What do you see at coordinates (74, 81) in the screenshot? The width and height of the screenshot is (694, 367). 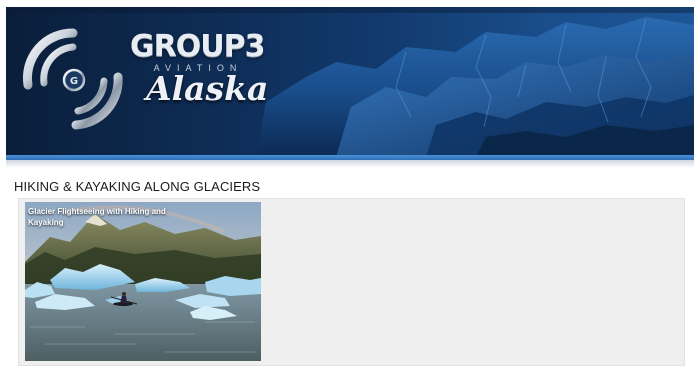 I see `svg-text: G` at bounding box center [74, 81].